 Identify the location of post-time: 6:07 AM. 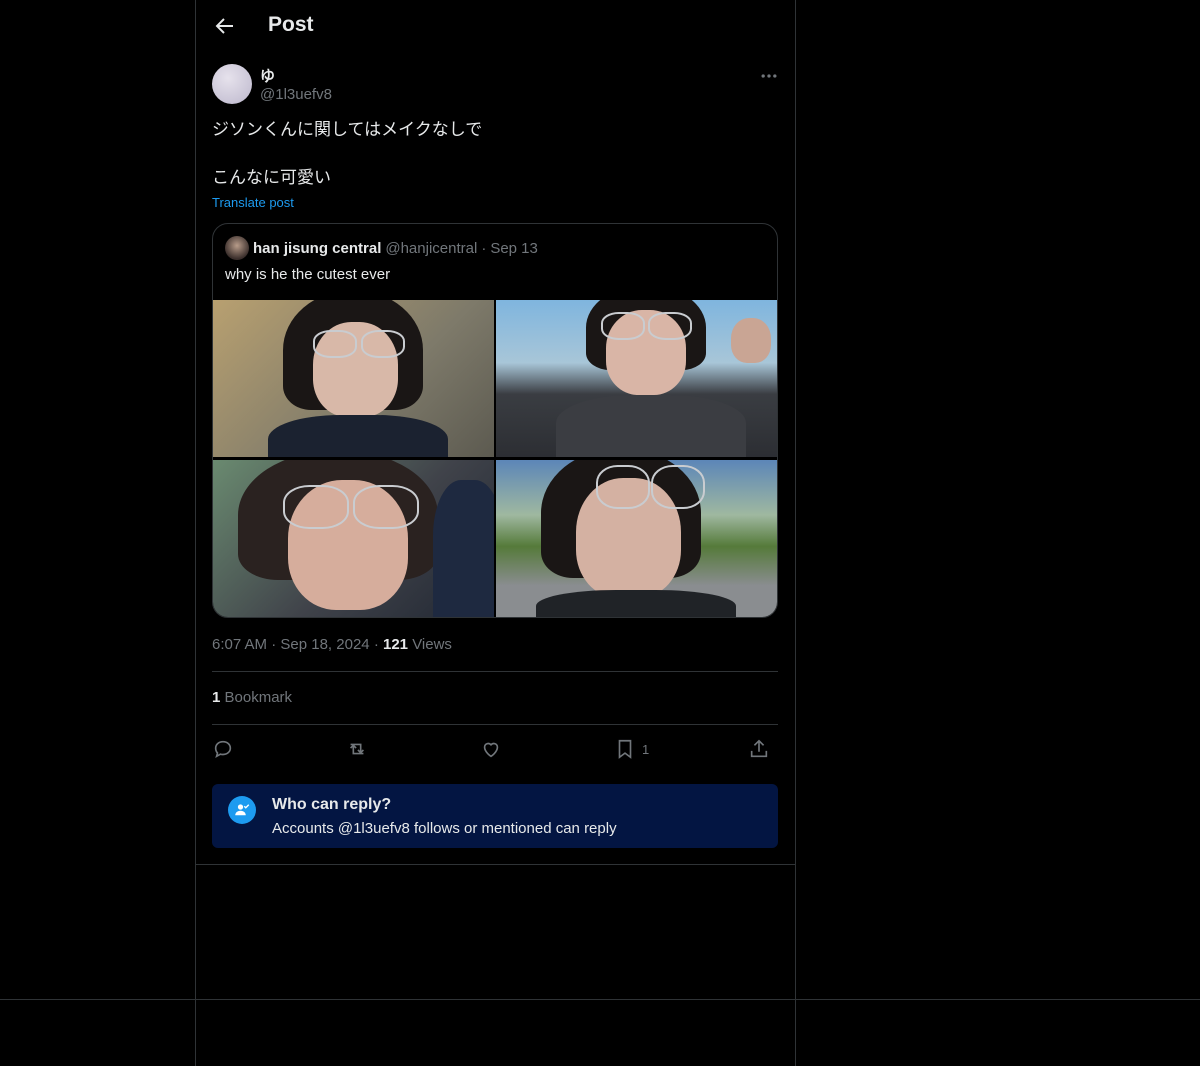
(239, 644).